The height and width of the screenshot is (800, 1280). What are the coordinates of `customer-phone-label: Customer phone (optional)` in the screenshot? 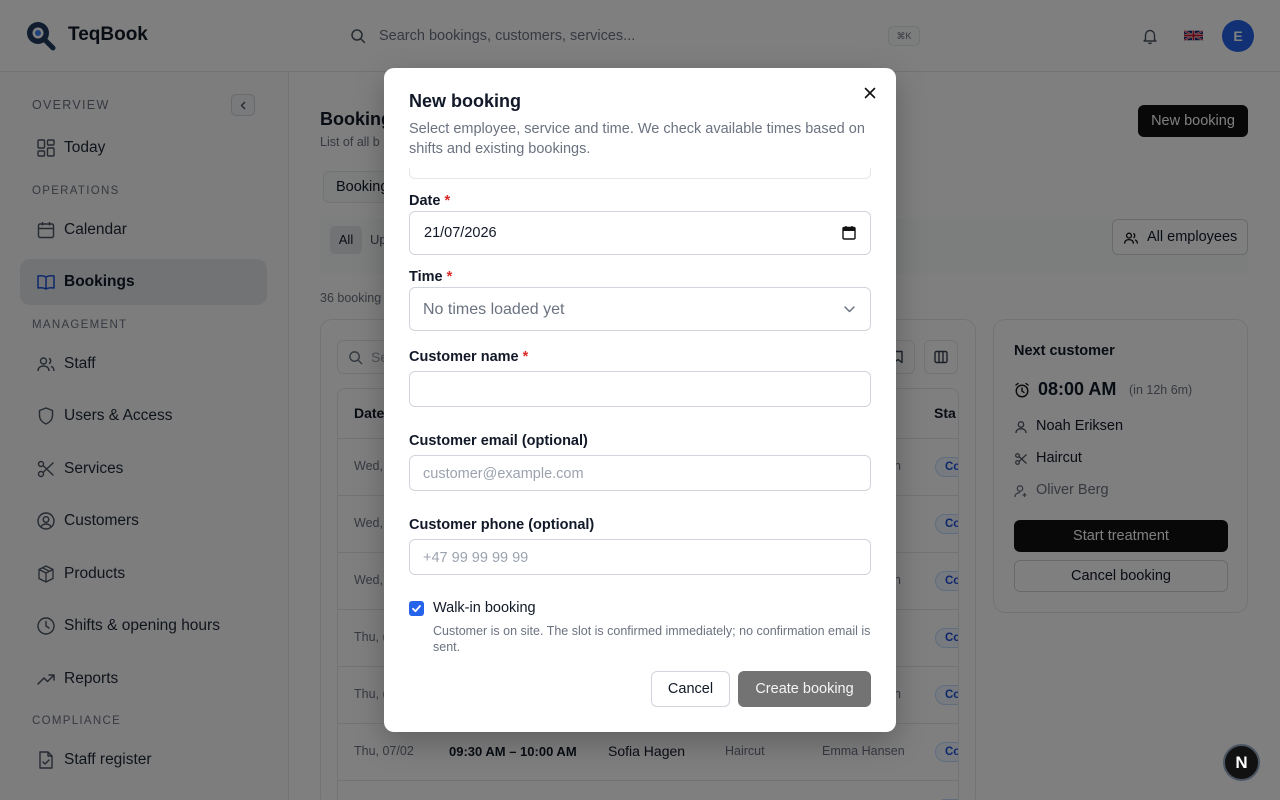 It's located at (502, 525).